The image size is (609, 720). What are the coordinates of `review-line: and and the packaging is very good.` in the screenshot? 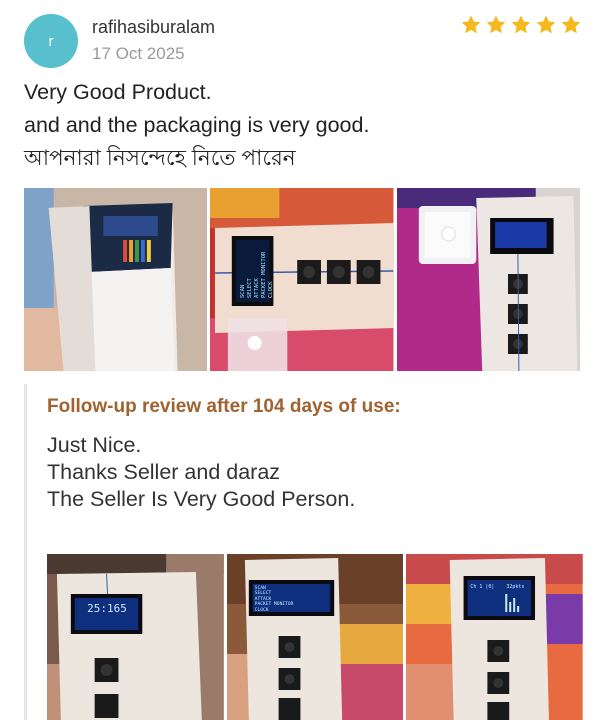 It's located at (197, 125).